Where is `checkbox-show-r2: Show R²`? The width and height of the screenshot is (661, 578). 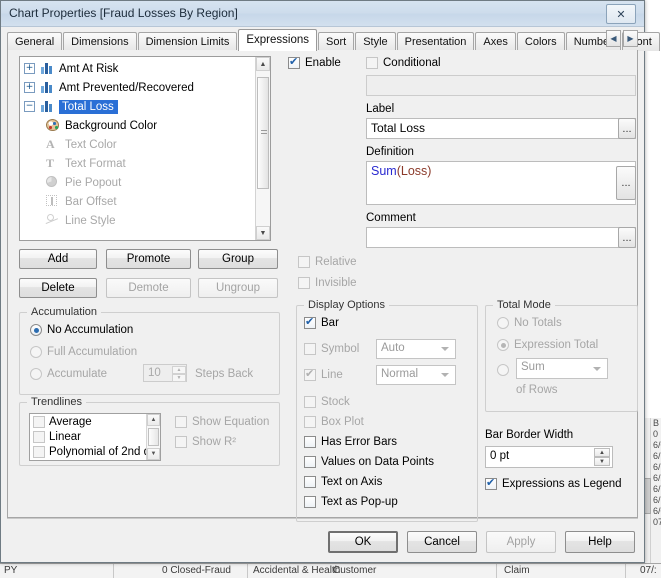 checkbox-show-r2: Show R² is located at coordinates (205, 442).